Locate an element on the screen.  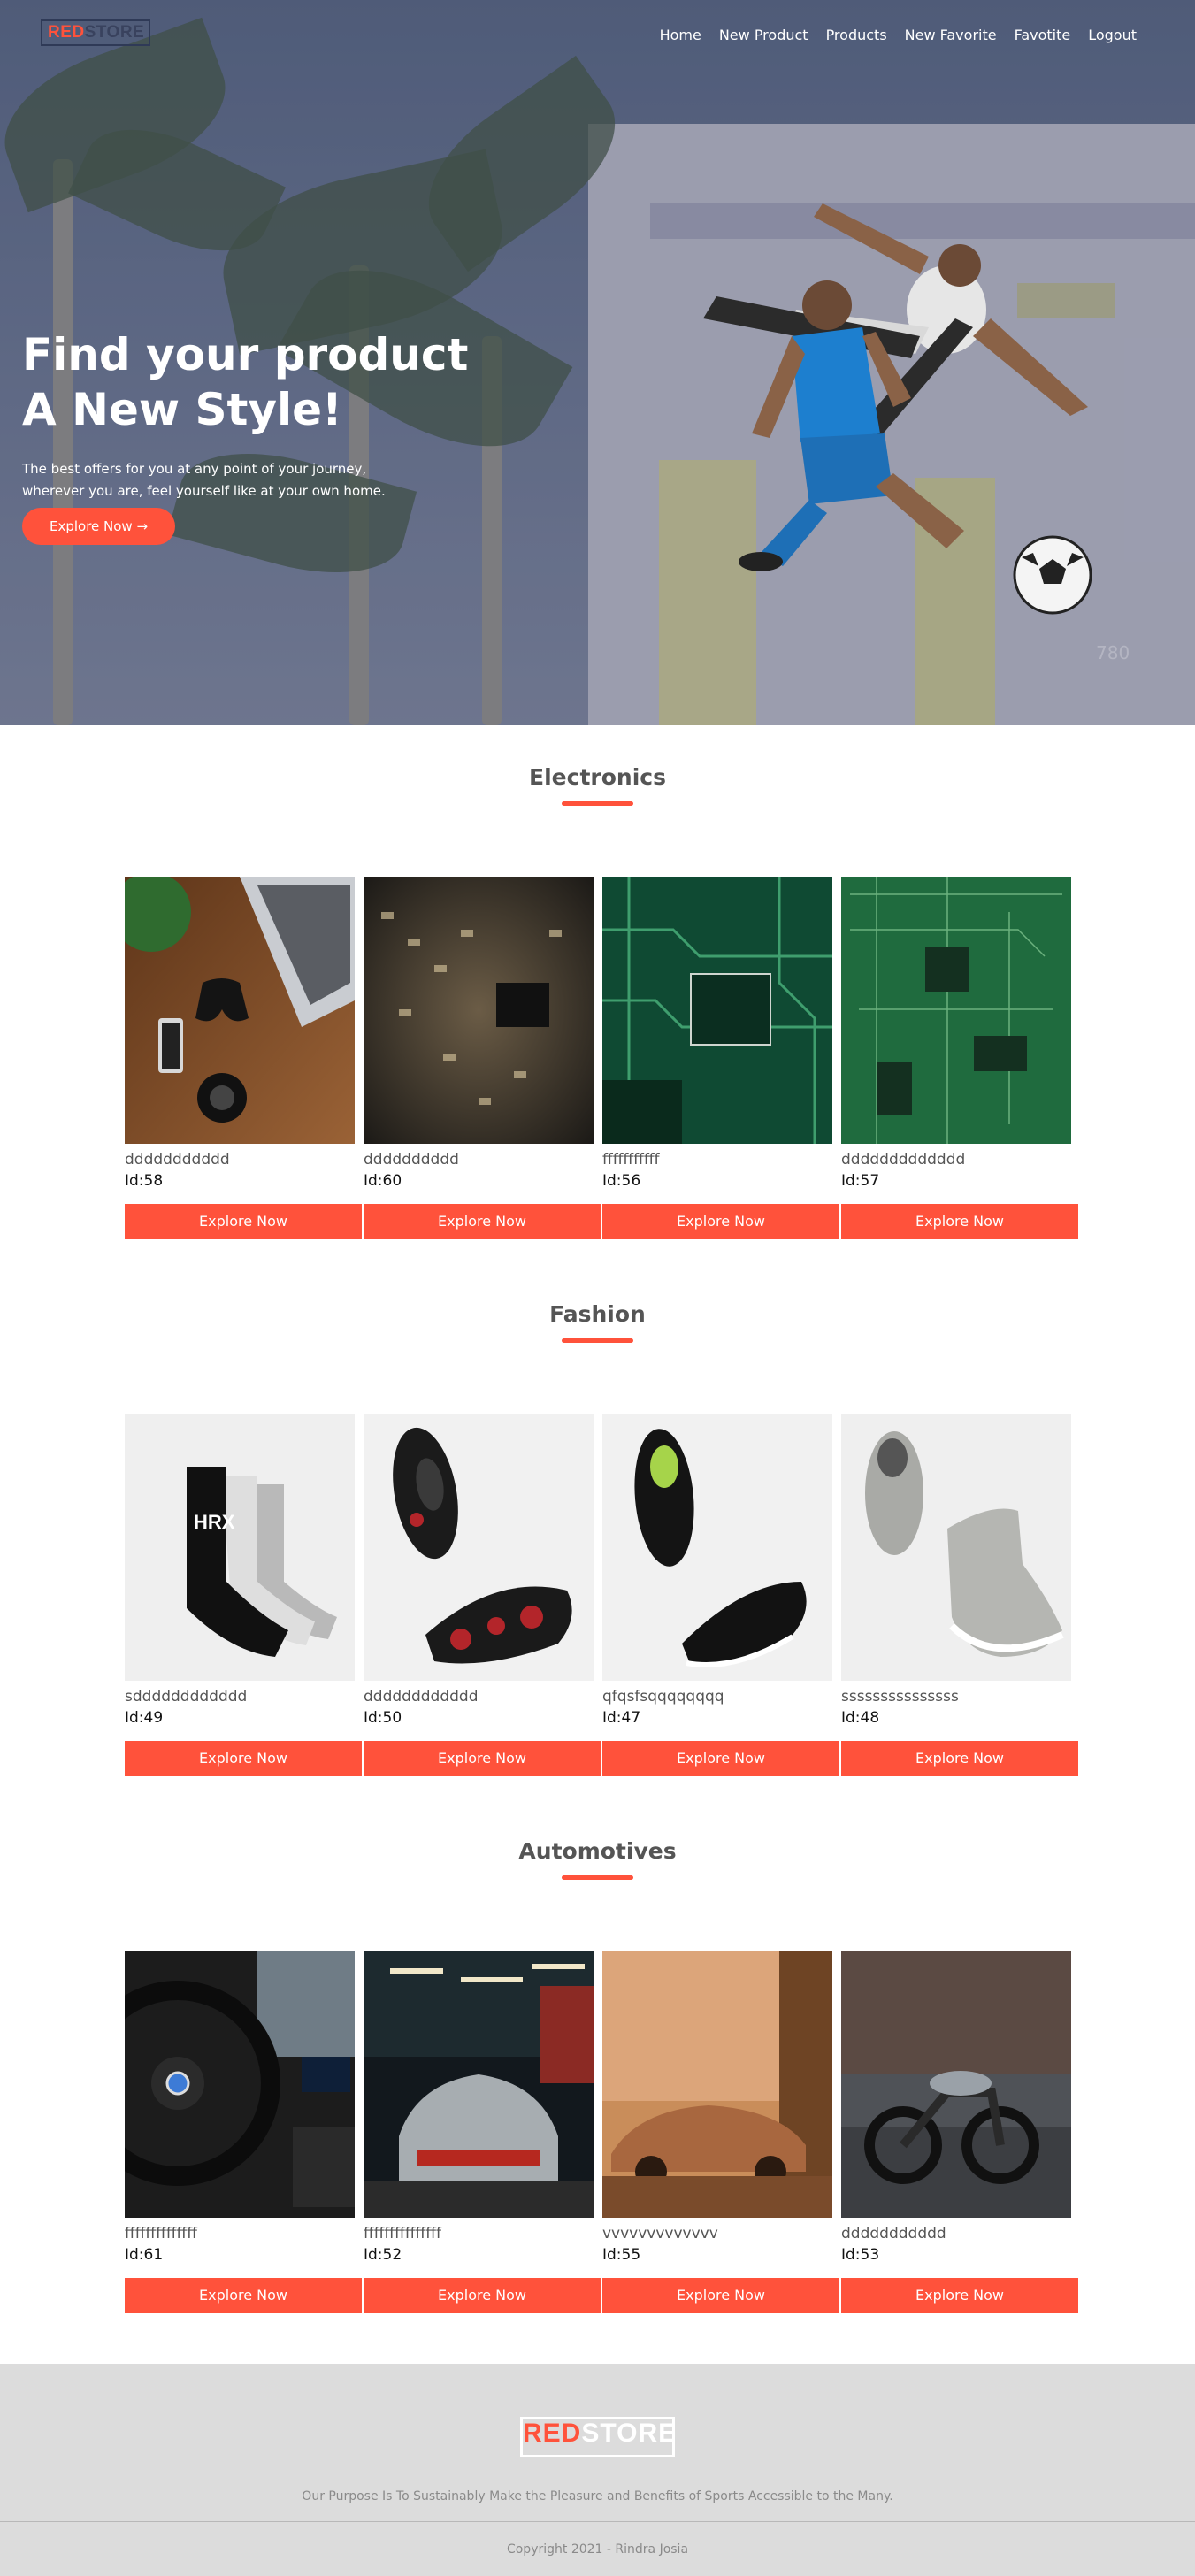
product-image-red-sneakers is located at coordinates (479, 1547).